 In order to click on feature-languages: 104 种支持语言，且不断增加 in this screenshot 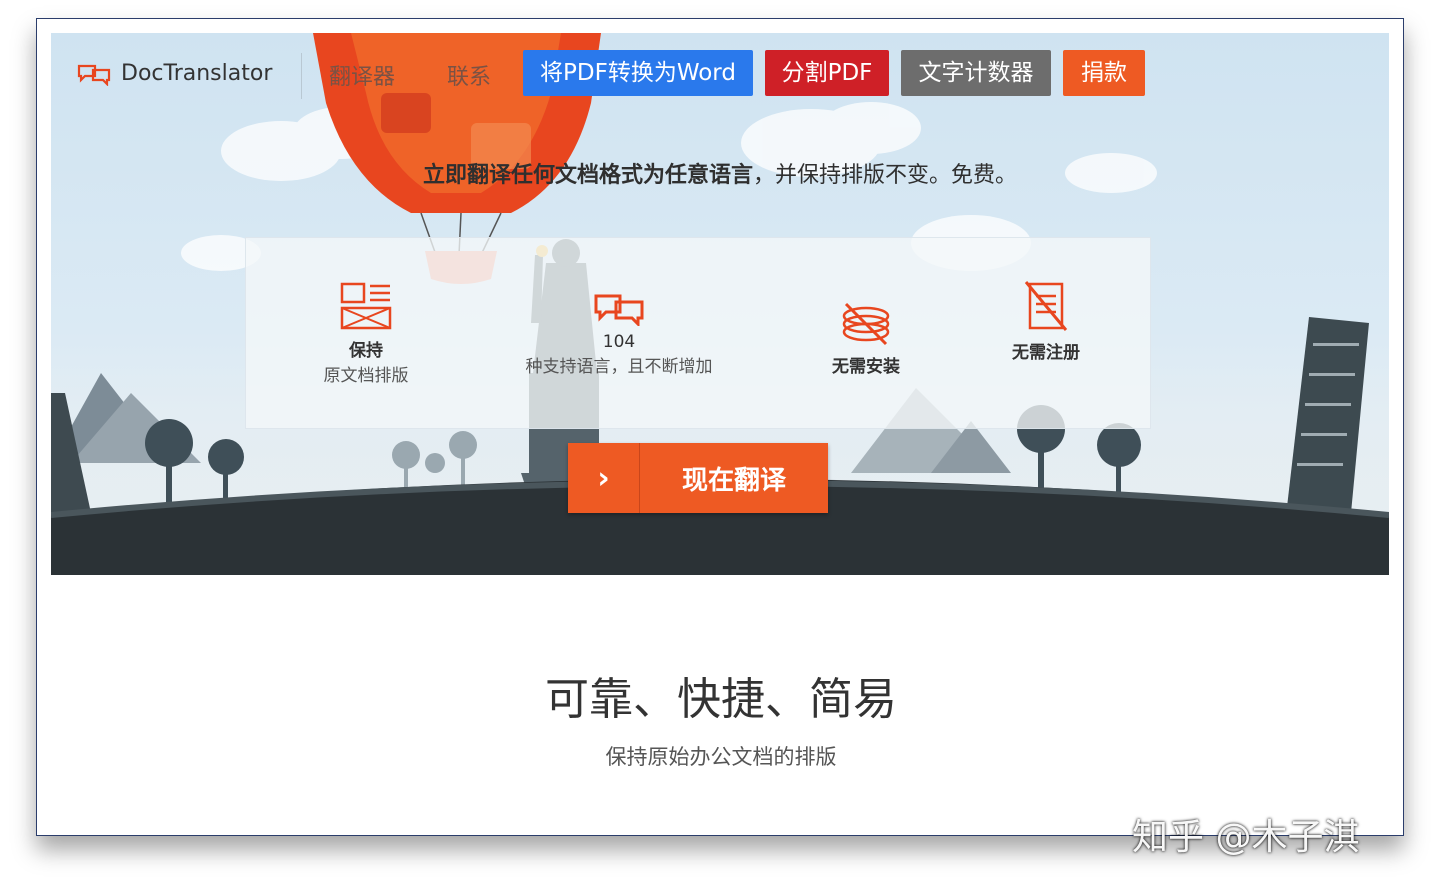, I will do `click(619, 334)`.